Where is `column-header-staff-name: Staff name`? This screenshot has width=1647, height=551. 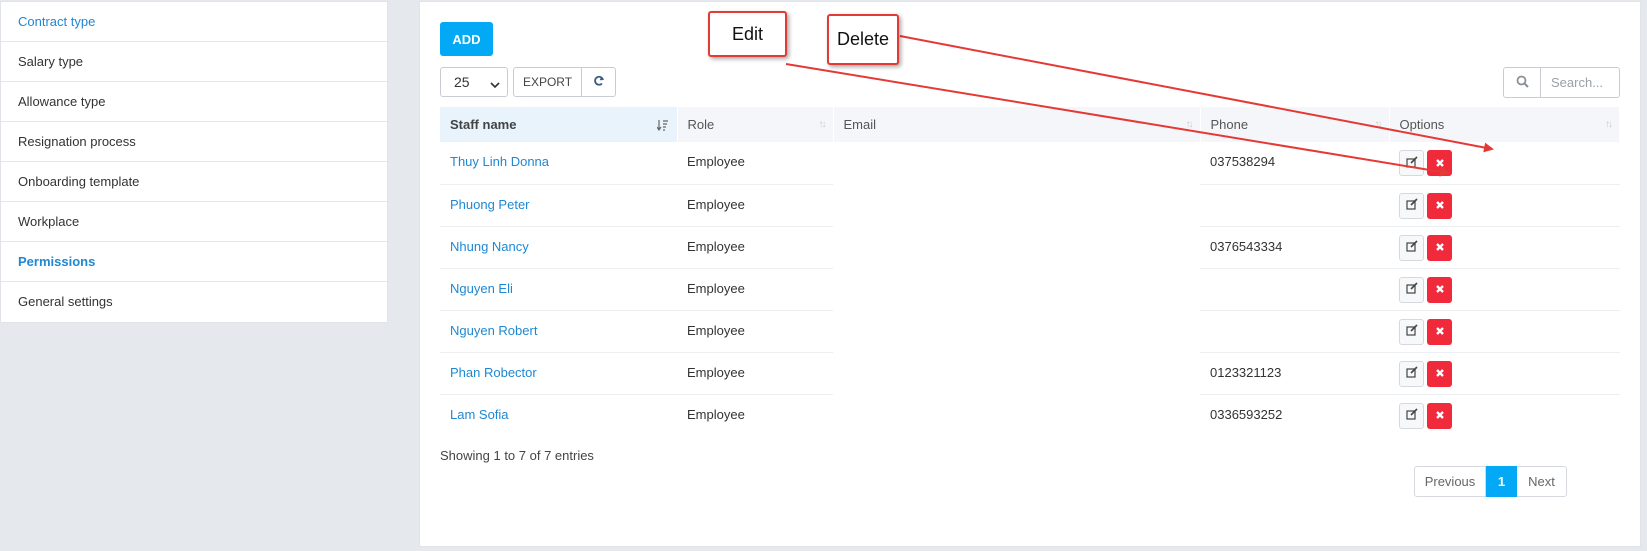
column-header-staff-name: Staff name is located at coordinates (559, 124).